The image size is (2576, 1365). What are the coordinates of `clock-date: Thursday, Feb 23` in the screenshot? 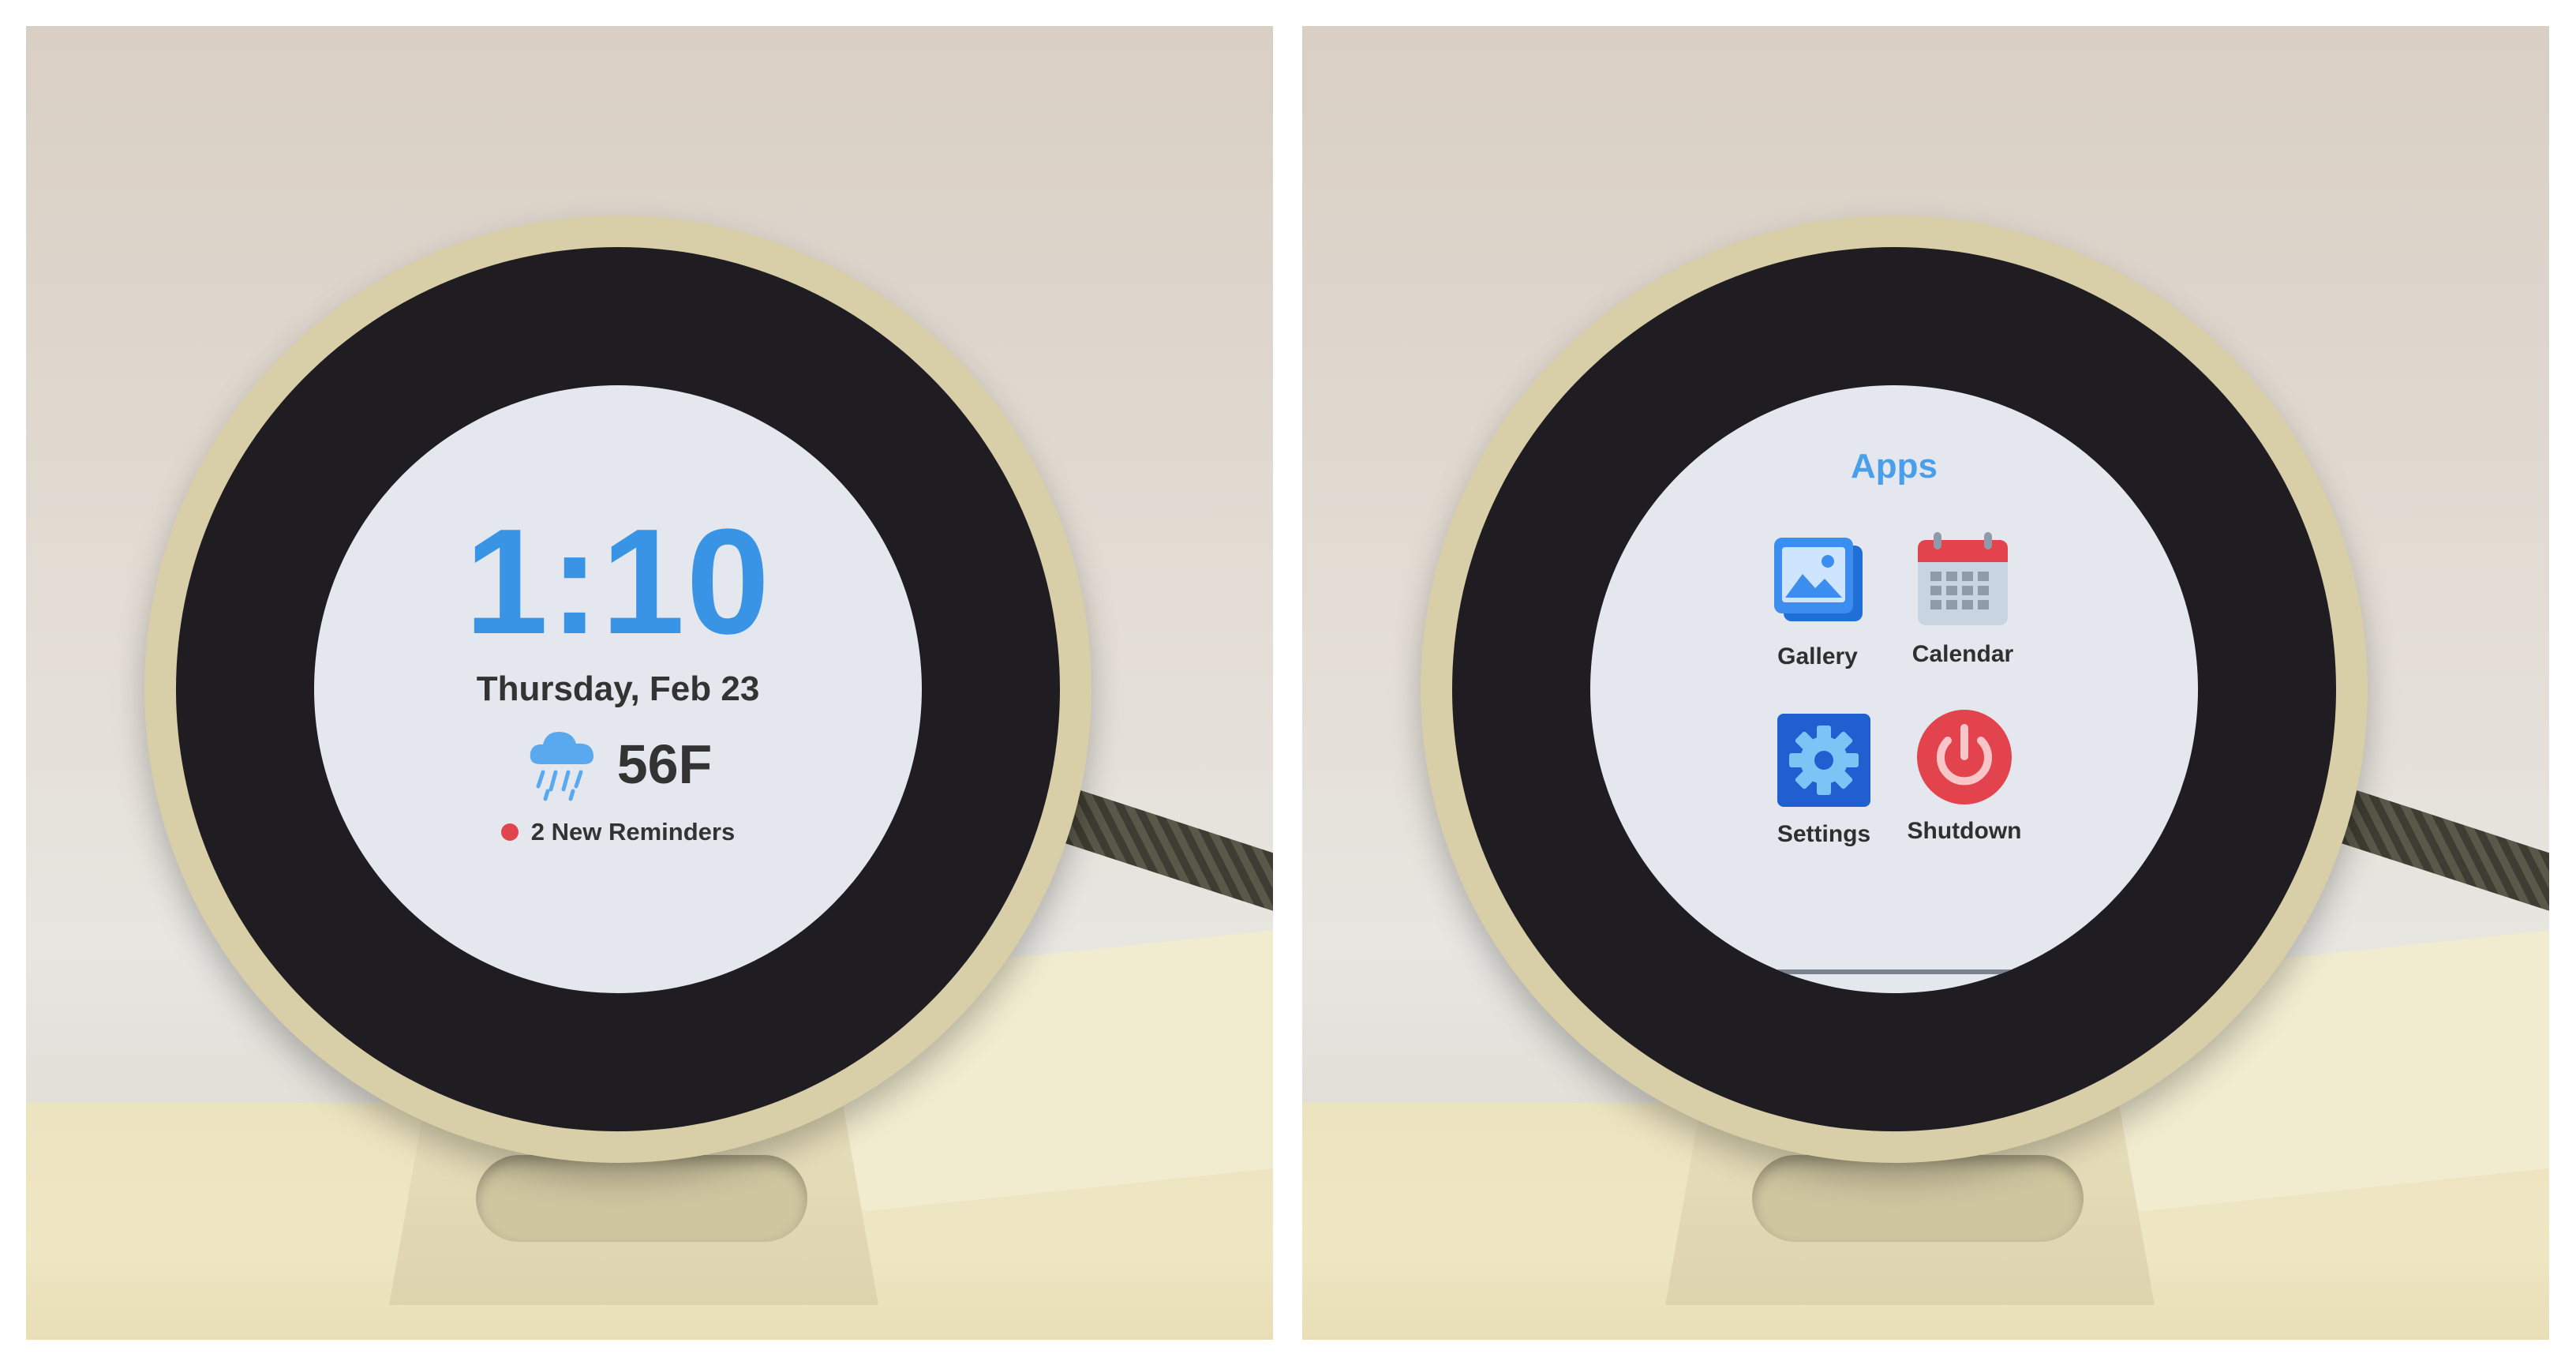 It's located at (618, 688).